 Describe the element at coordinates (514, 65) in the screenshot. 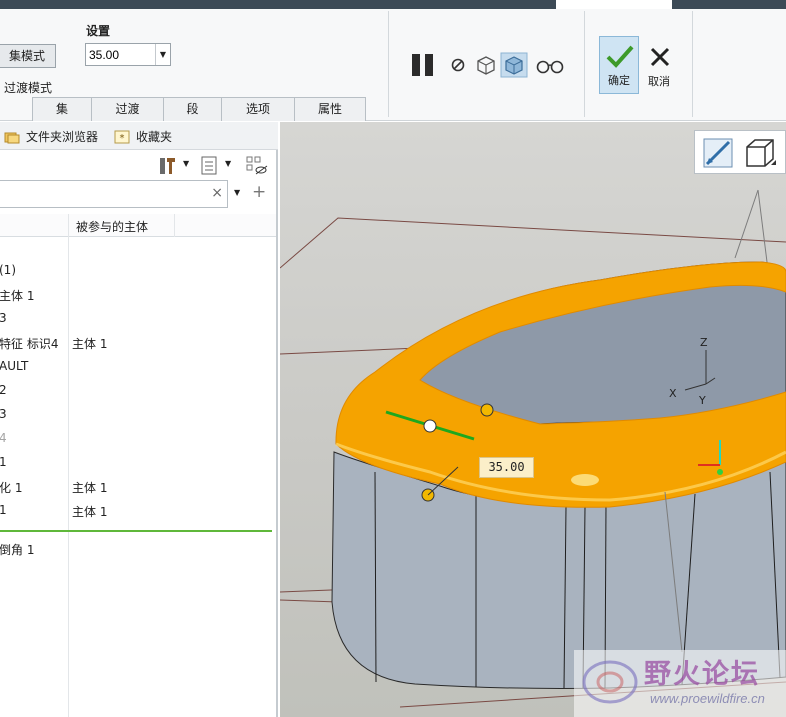

I see `attached-preview-icon` at that location.